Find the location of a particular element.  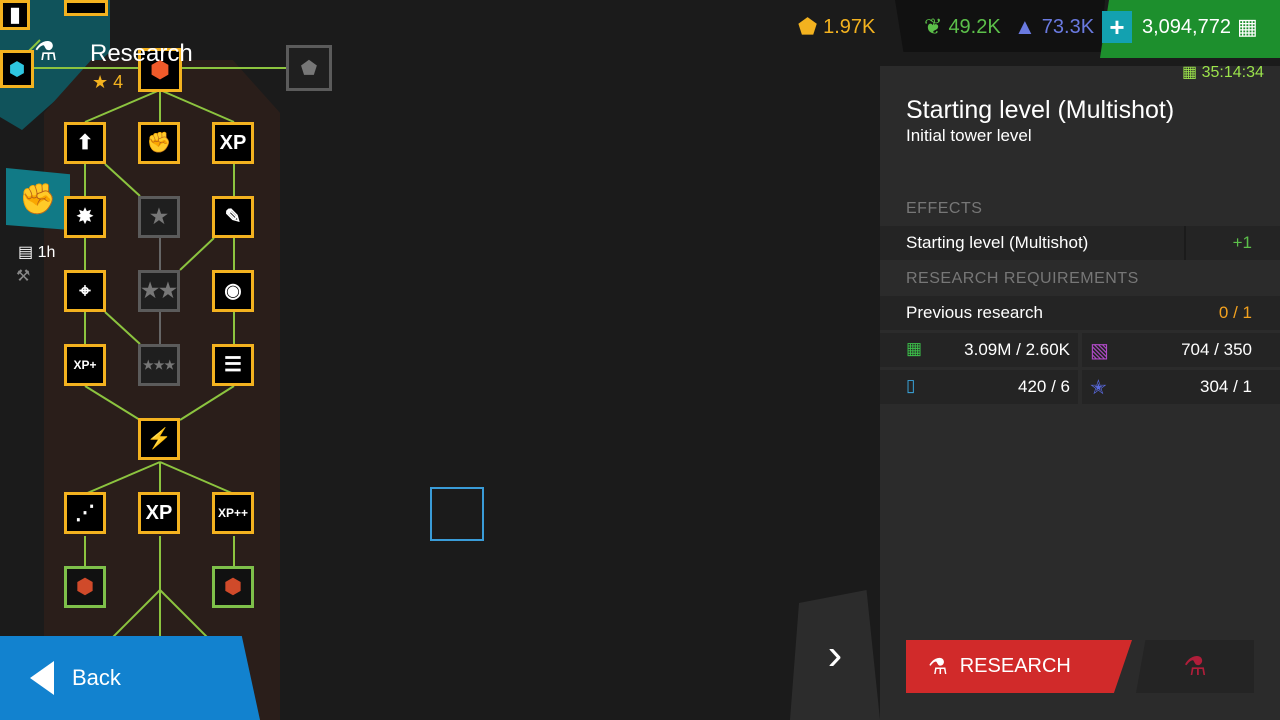

next-button: › is located at coordinates (835, 655).